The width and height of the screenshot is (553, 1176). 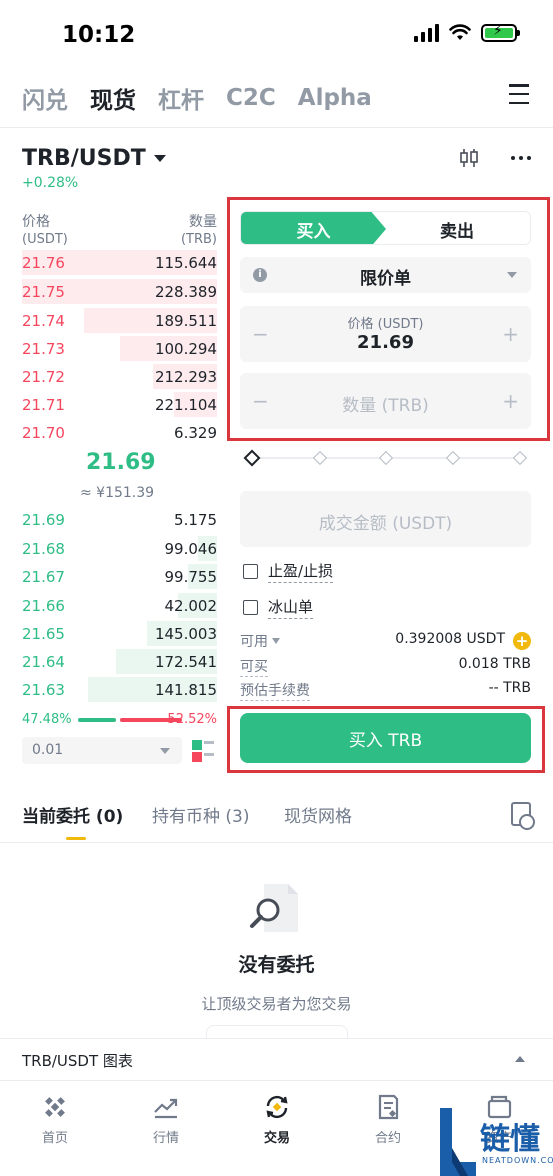 I want to click on bid-row: 21.68 99.046, so click(x=119, y=548).